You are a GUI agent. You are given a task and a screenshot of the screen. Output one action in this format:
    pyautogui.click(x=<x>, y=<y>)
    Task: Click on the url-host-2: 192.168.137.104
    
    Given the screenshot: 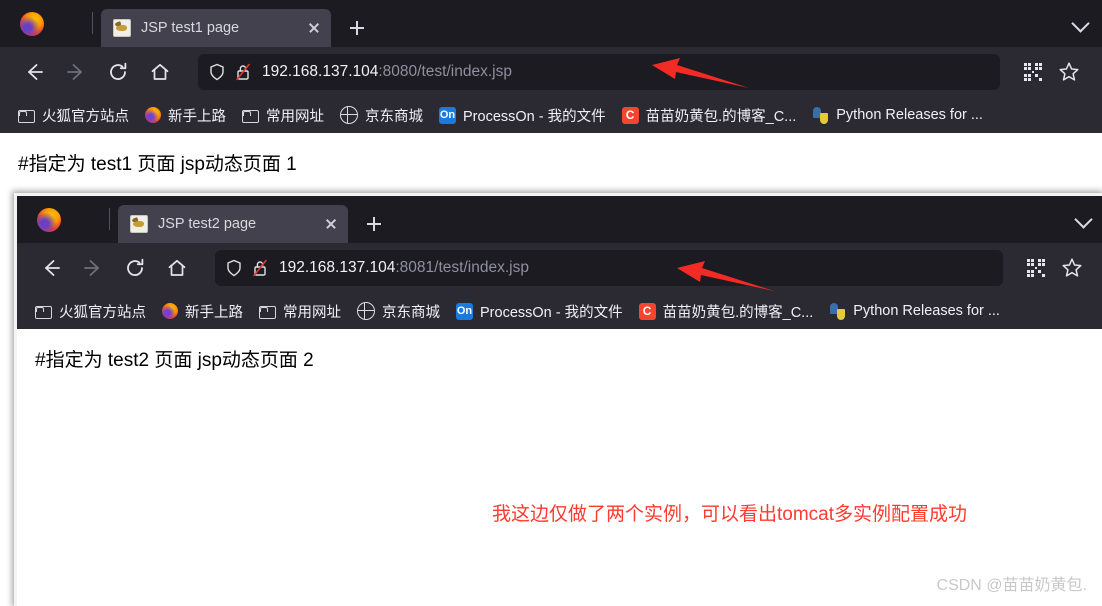 What is the action you would take?
    pyautogui.click(x=337, y=267)
    